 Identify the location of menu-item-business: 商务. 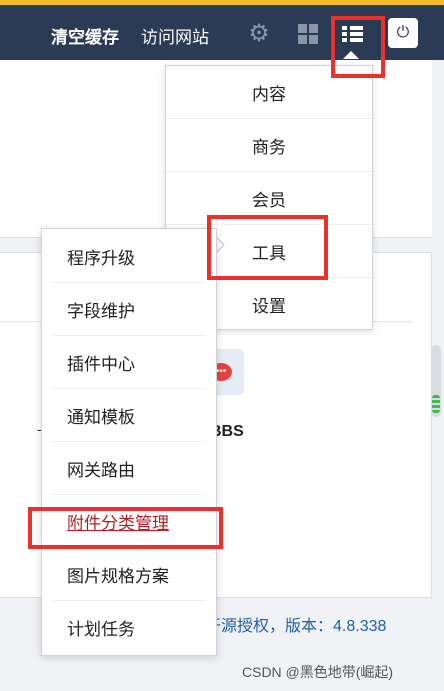
(269, 145).